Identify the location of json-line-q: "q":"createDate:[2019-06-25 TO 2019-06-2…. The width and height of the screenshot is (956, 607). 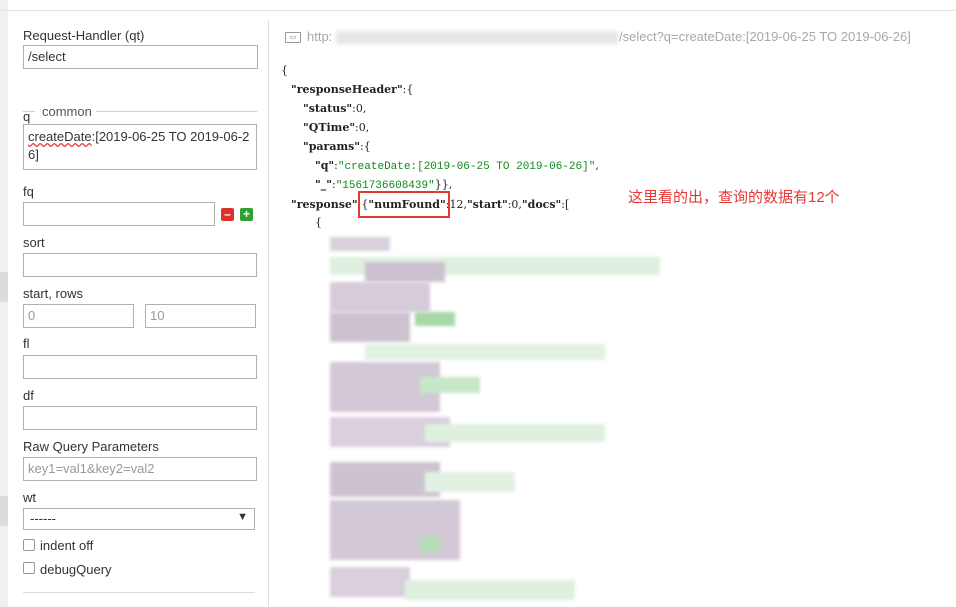
(457, 166).